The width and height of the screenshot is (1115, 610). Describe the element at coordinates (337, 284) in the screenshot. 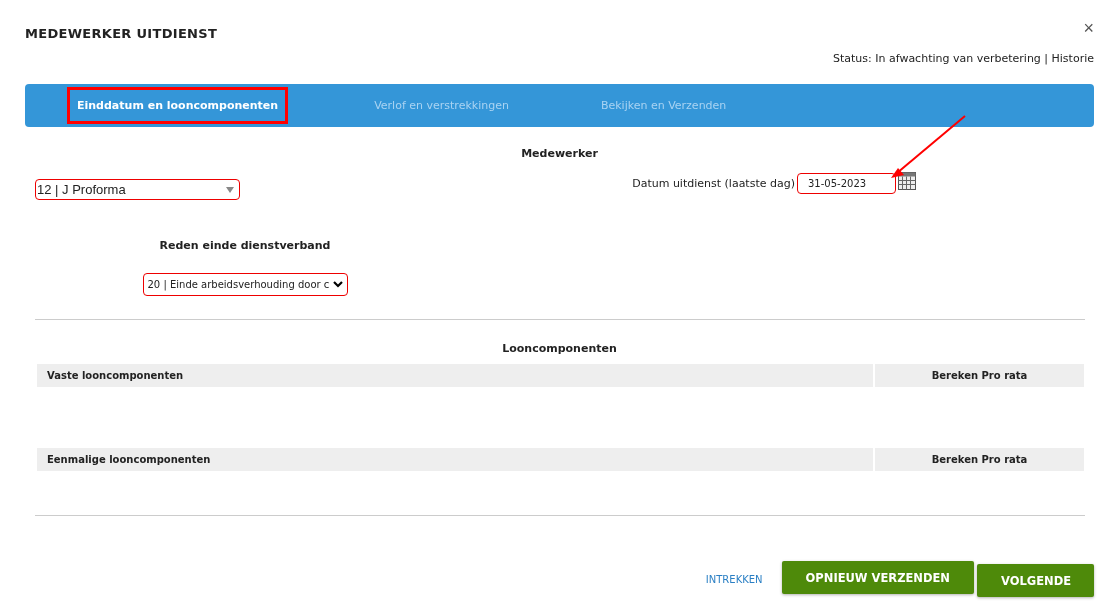

I see `chevron-down-icon` at that location.